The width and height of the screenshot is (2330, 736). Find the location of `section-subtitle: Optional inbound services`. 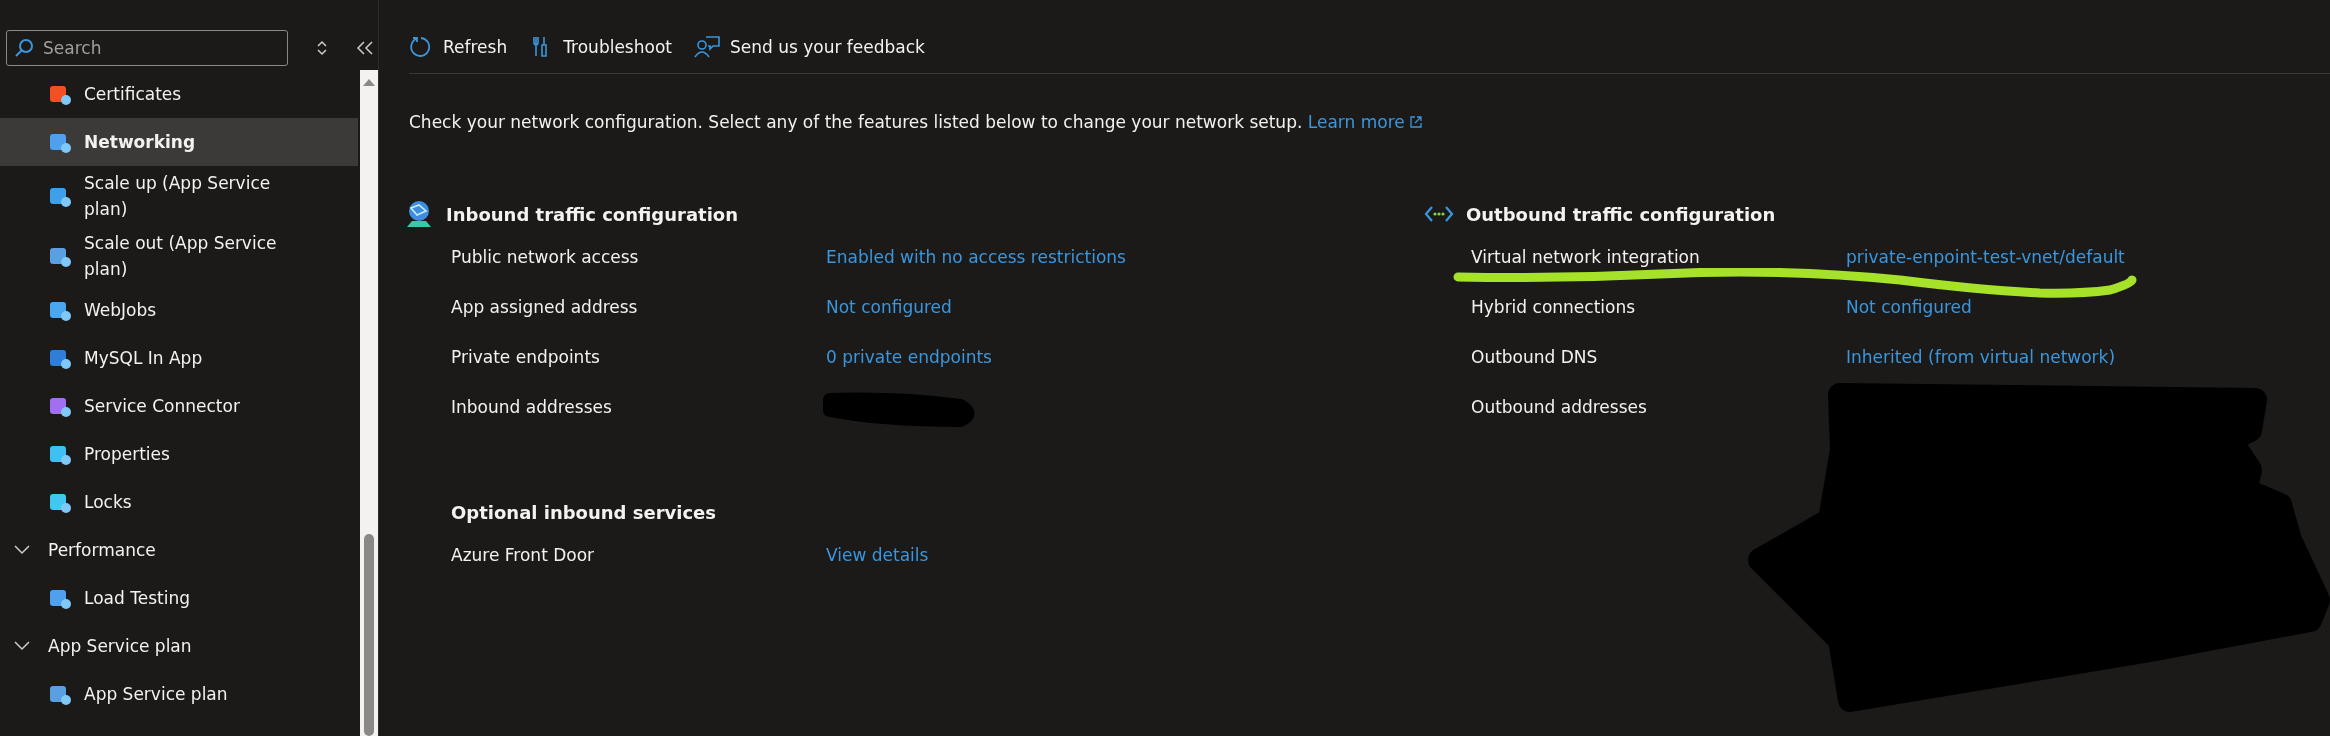

section-subtitle: Optional inbound services is located at coordinates (584, 512).